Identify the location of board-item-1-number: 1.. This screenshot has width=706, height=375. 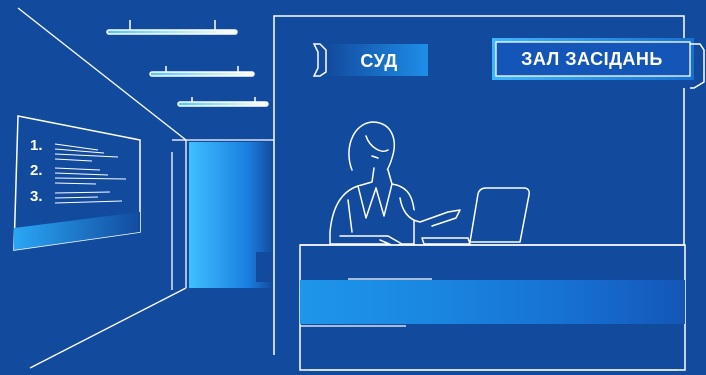
(36, 145).